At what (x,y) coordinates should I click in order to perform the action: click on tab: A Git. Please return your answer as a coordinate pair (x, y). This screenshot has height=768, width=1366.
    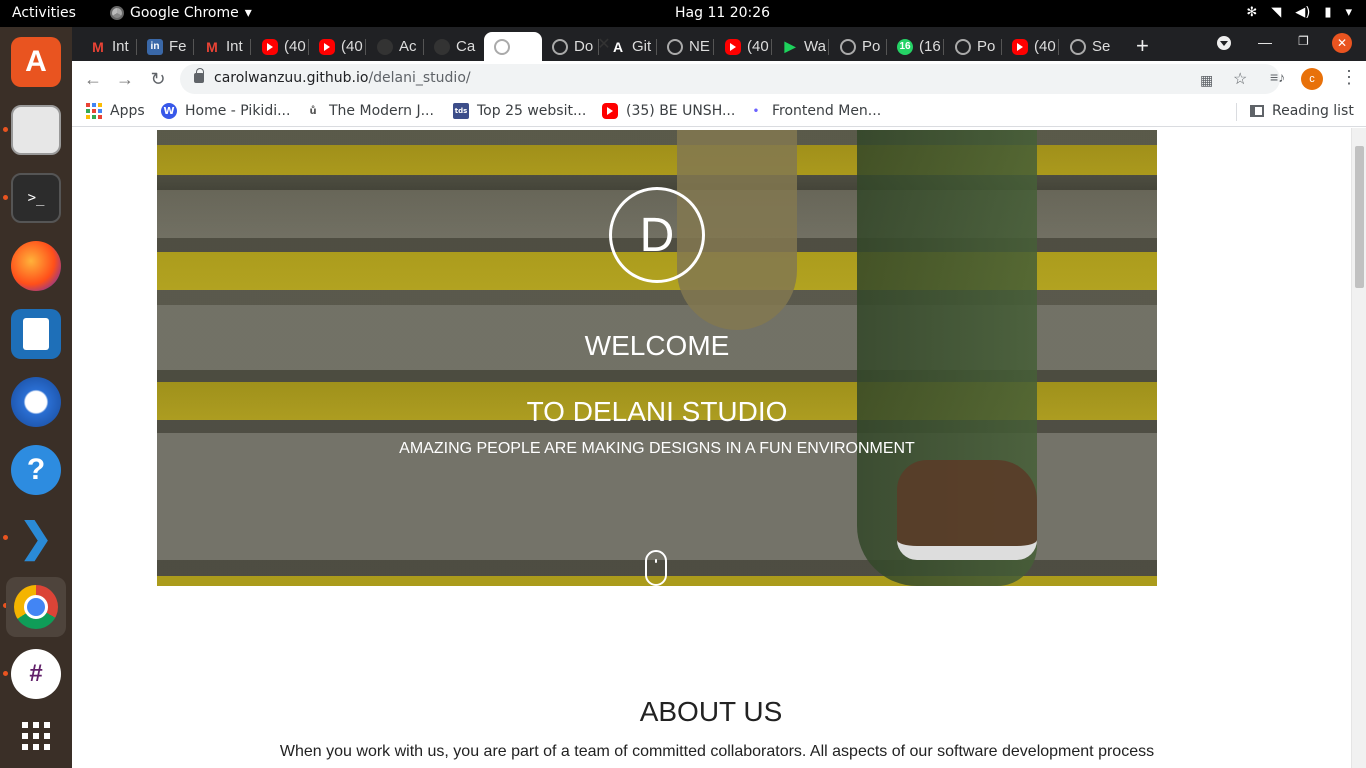
    Looking at the image, I should click on (628, 46).